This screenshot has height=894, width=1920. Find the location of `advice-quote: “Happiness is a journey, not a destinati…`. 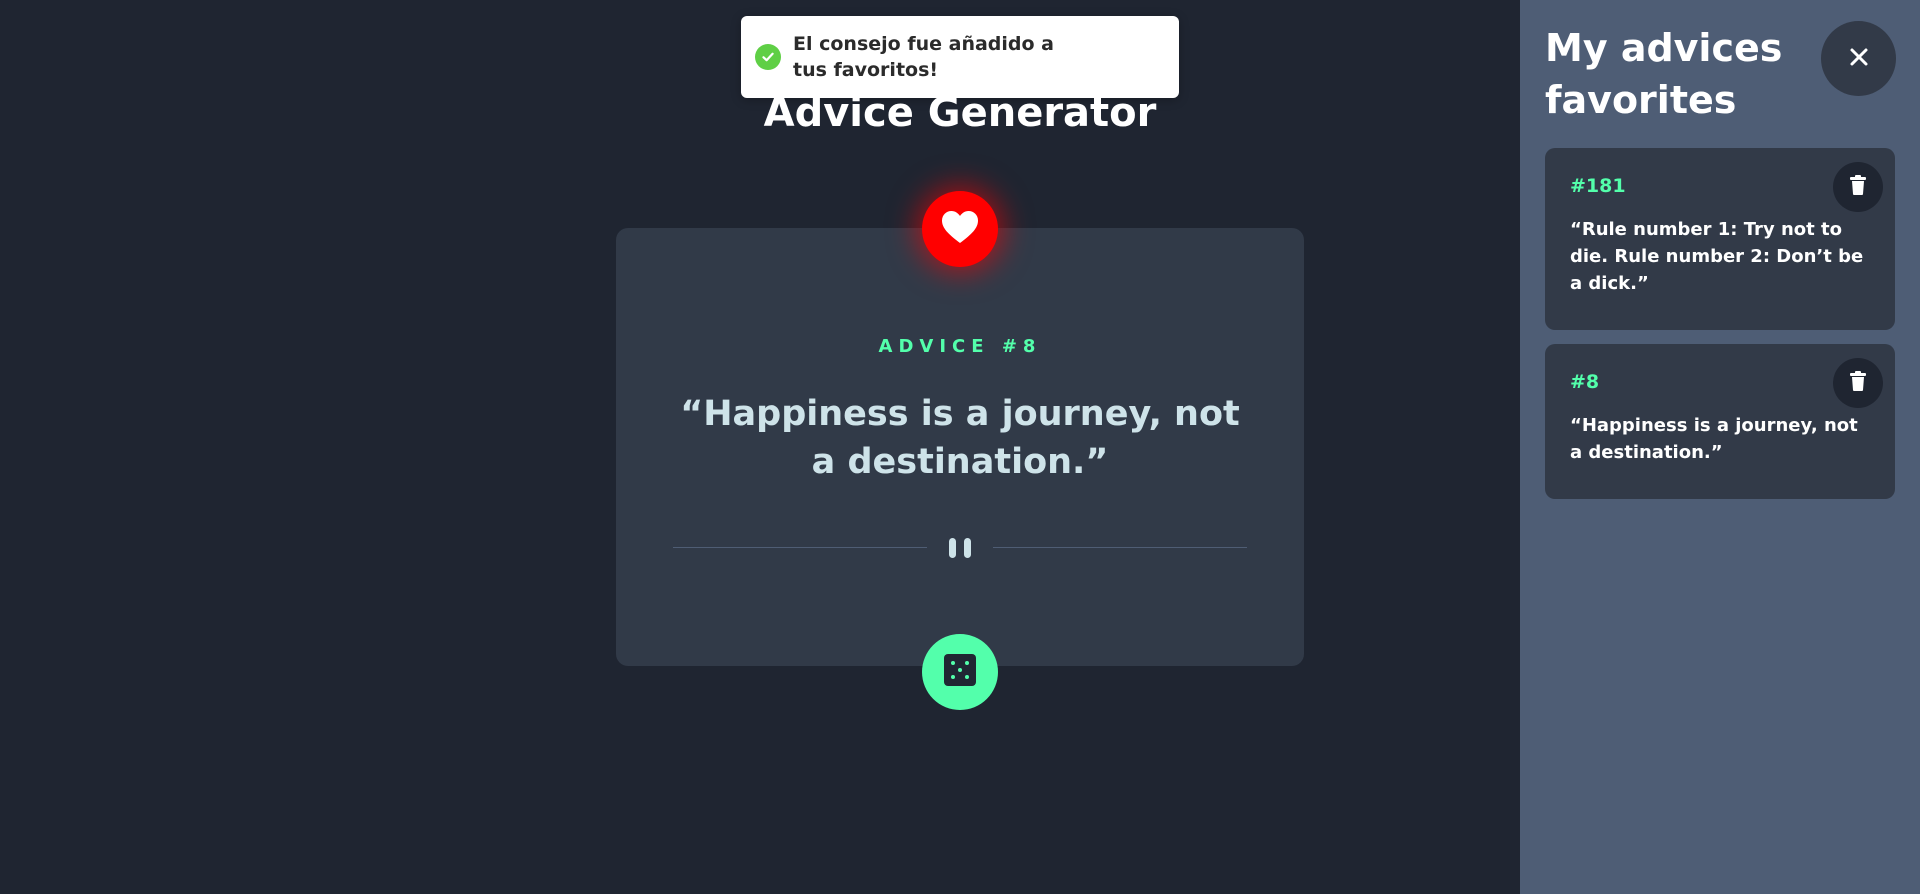

advice-quote: “Happiness is a journey, not a destinati… is located at coordinates (960, 438).